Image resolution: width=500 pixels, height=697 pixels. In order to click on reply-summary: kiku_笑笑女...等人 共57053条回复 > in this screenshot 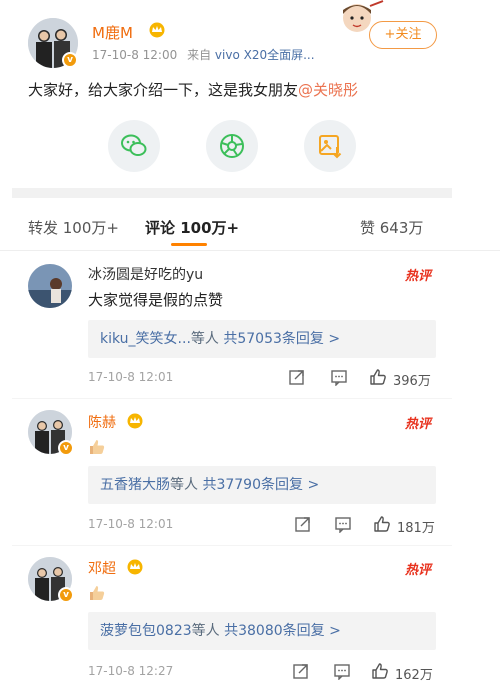, I will do `click(262, 339)`.